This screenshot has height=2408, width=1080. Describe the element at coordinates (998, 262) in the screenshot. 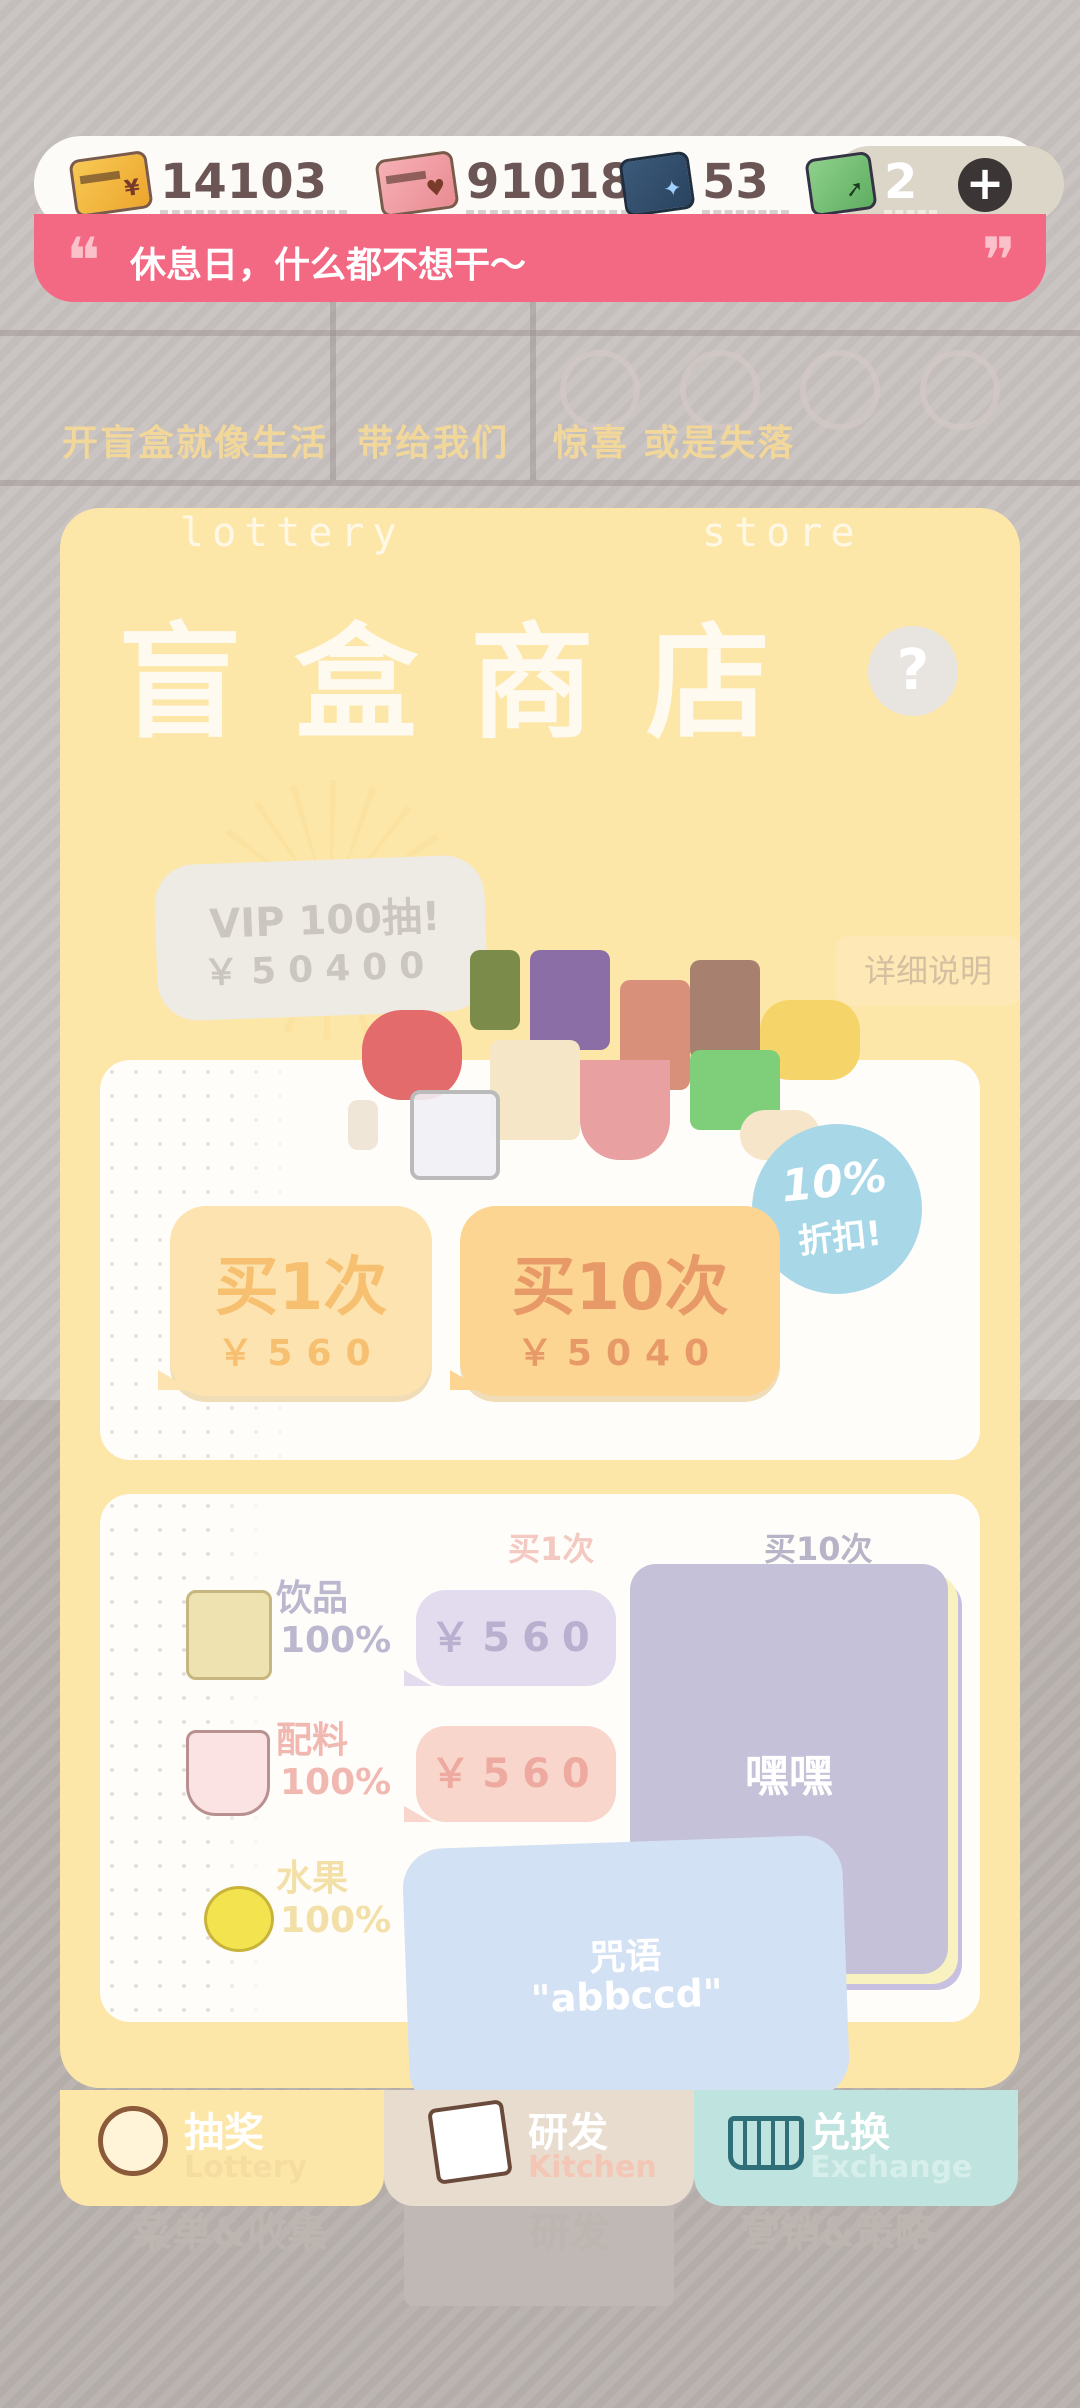

I see `close-quote-icon: ❞` at that location.